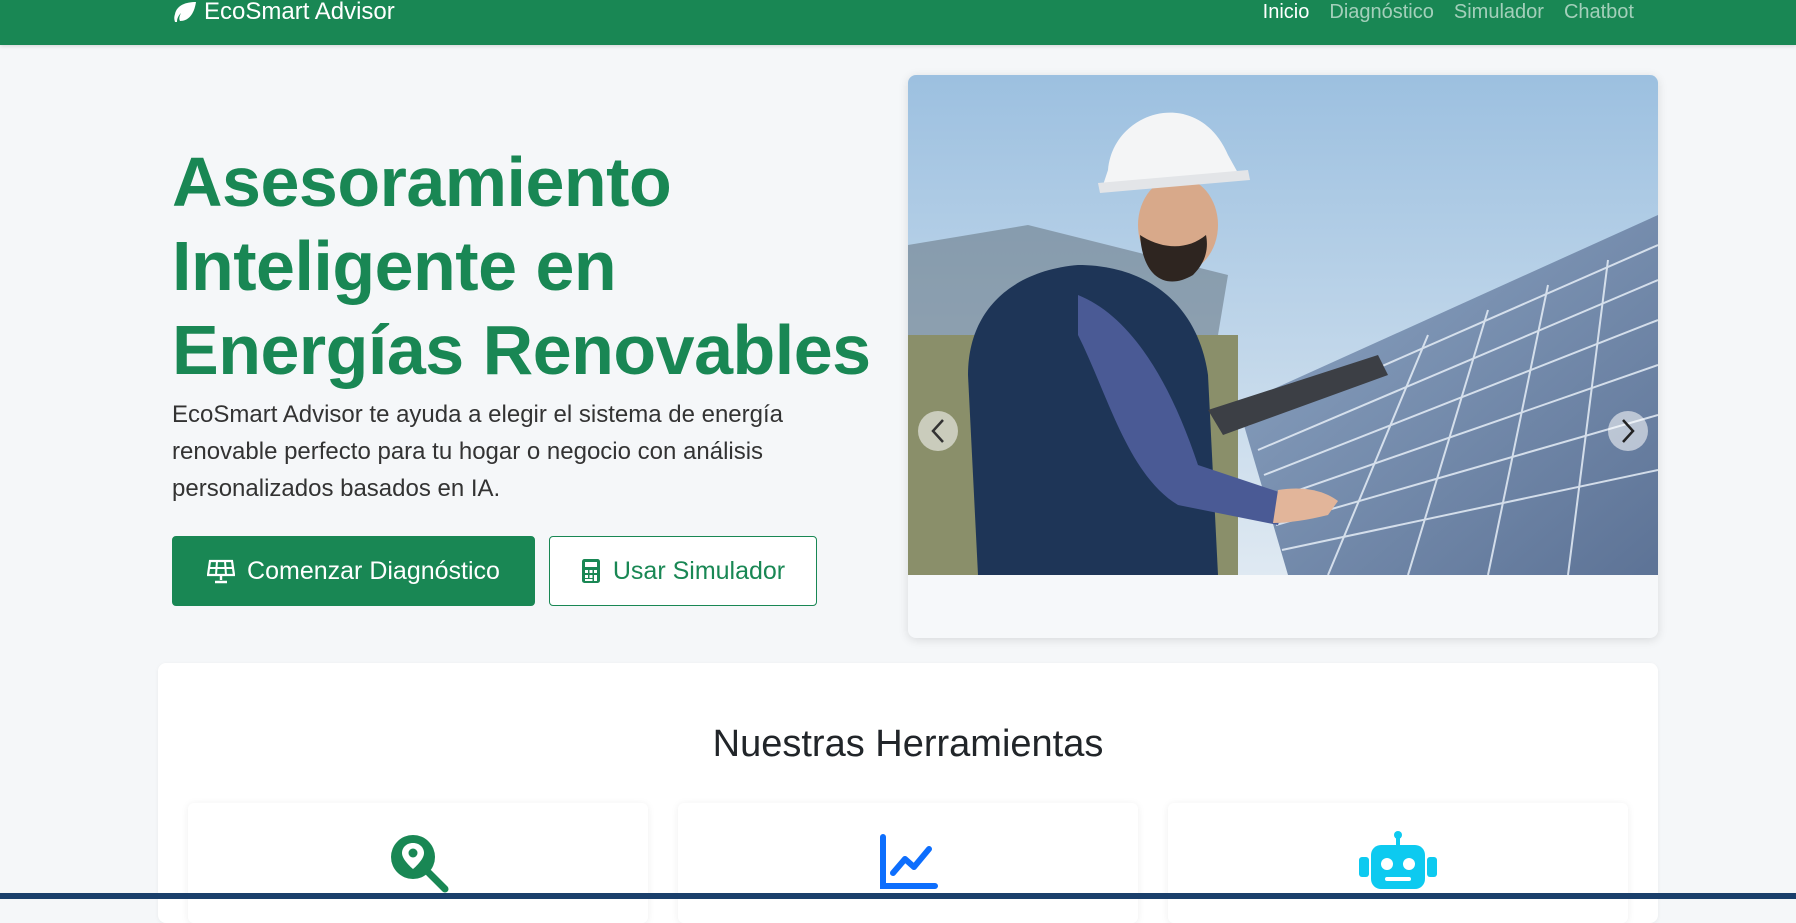 This screenshot has width=1796, height=923. I want to click on search-location-icon, so click(420, 864).